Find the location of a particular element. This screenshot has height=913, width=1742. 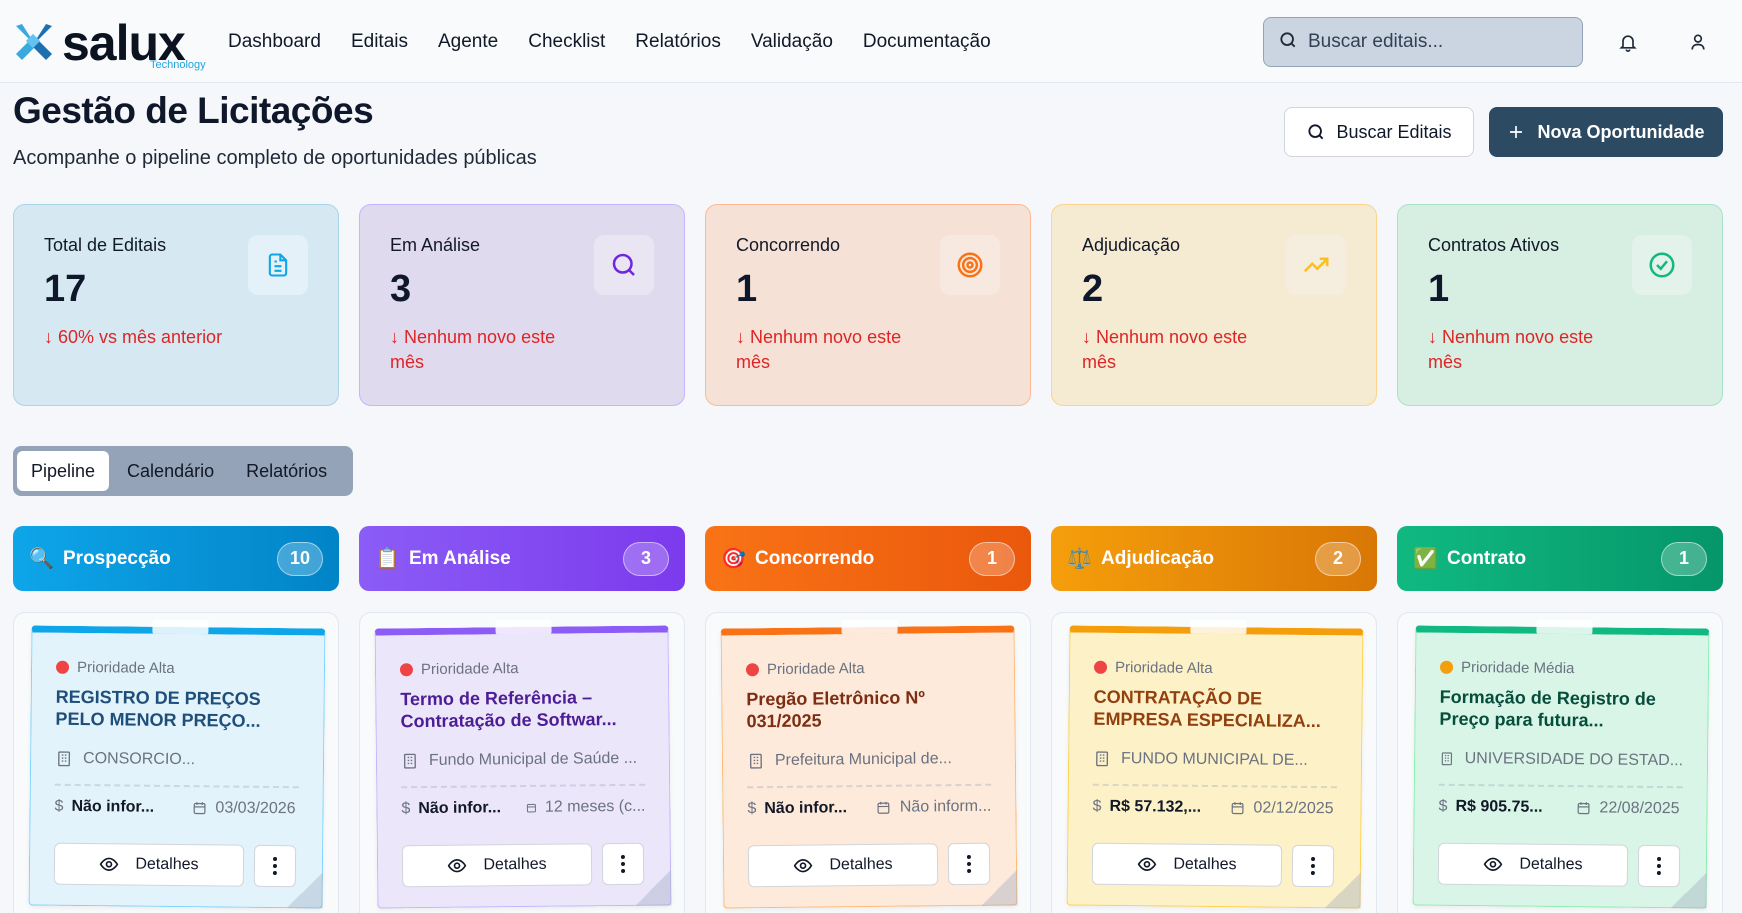

tab-calendario: Calendário is located at coordinates (170, 471).